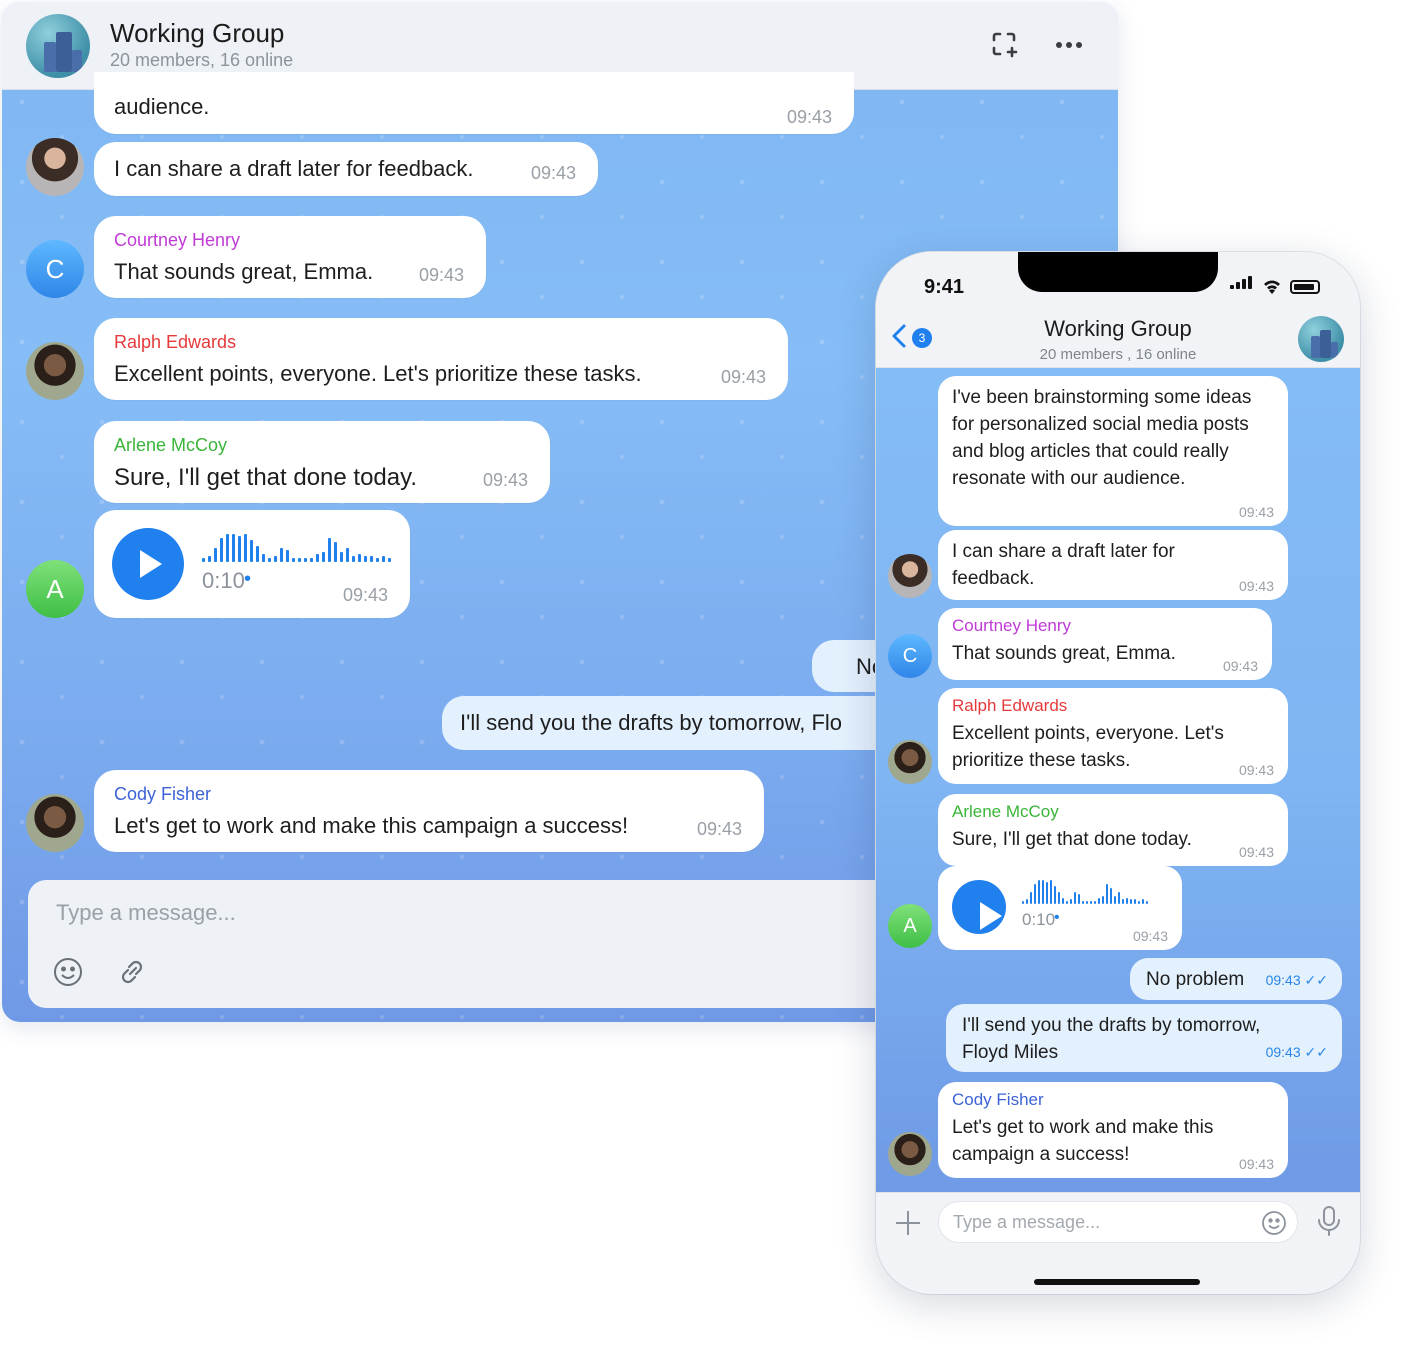  What do you see at coordinates (1069, 45) in the screenshot?
I see `more-options-icon` at bounding box center [1069, 45].